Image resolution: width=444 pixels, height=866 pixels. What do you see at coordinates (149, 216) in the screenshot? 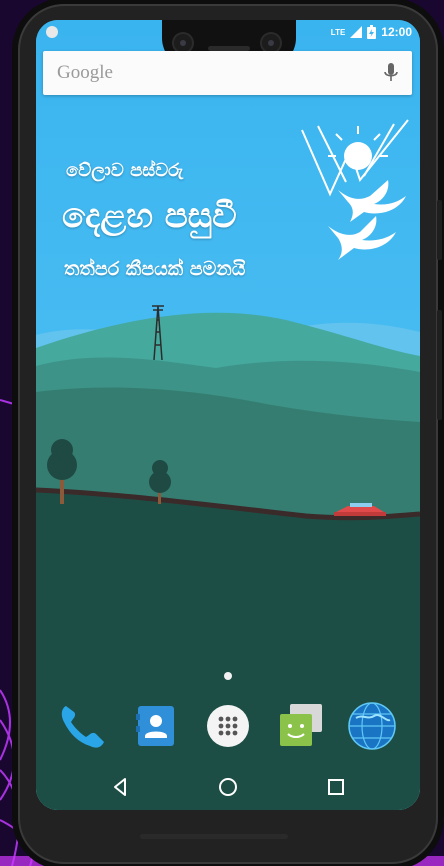
I see `banner-line-2: දෙළහ පසුවී` at bounding box center [149, 216].